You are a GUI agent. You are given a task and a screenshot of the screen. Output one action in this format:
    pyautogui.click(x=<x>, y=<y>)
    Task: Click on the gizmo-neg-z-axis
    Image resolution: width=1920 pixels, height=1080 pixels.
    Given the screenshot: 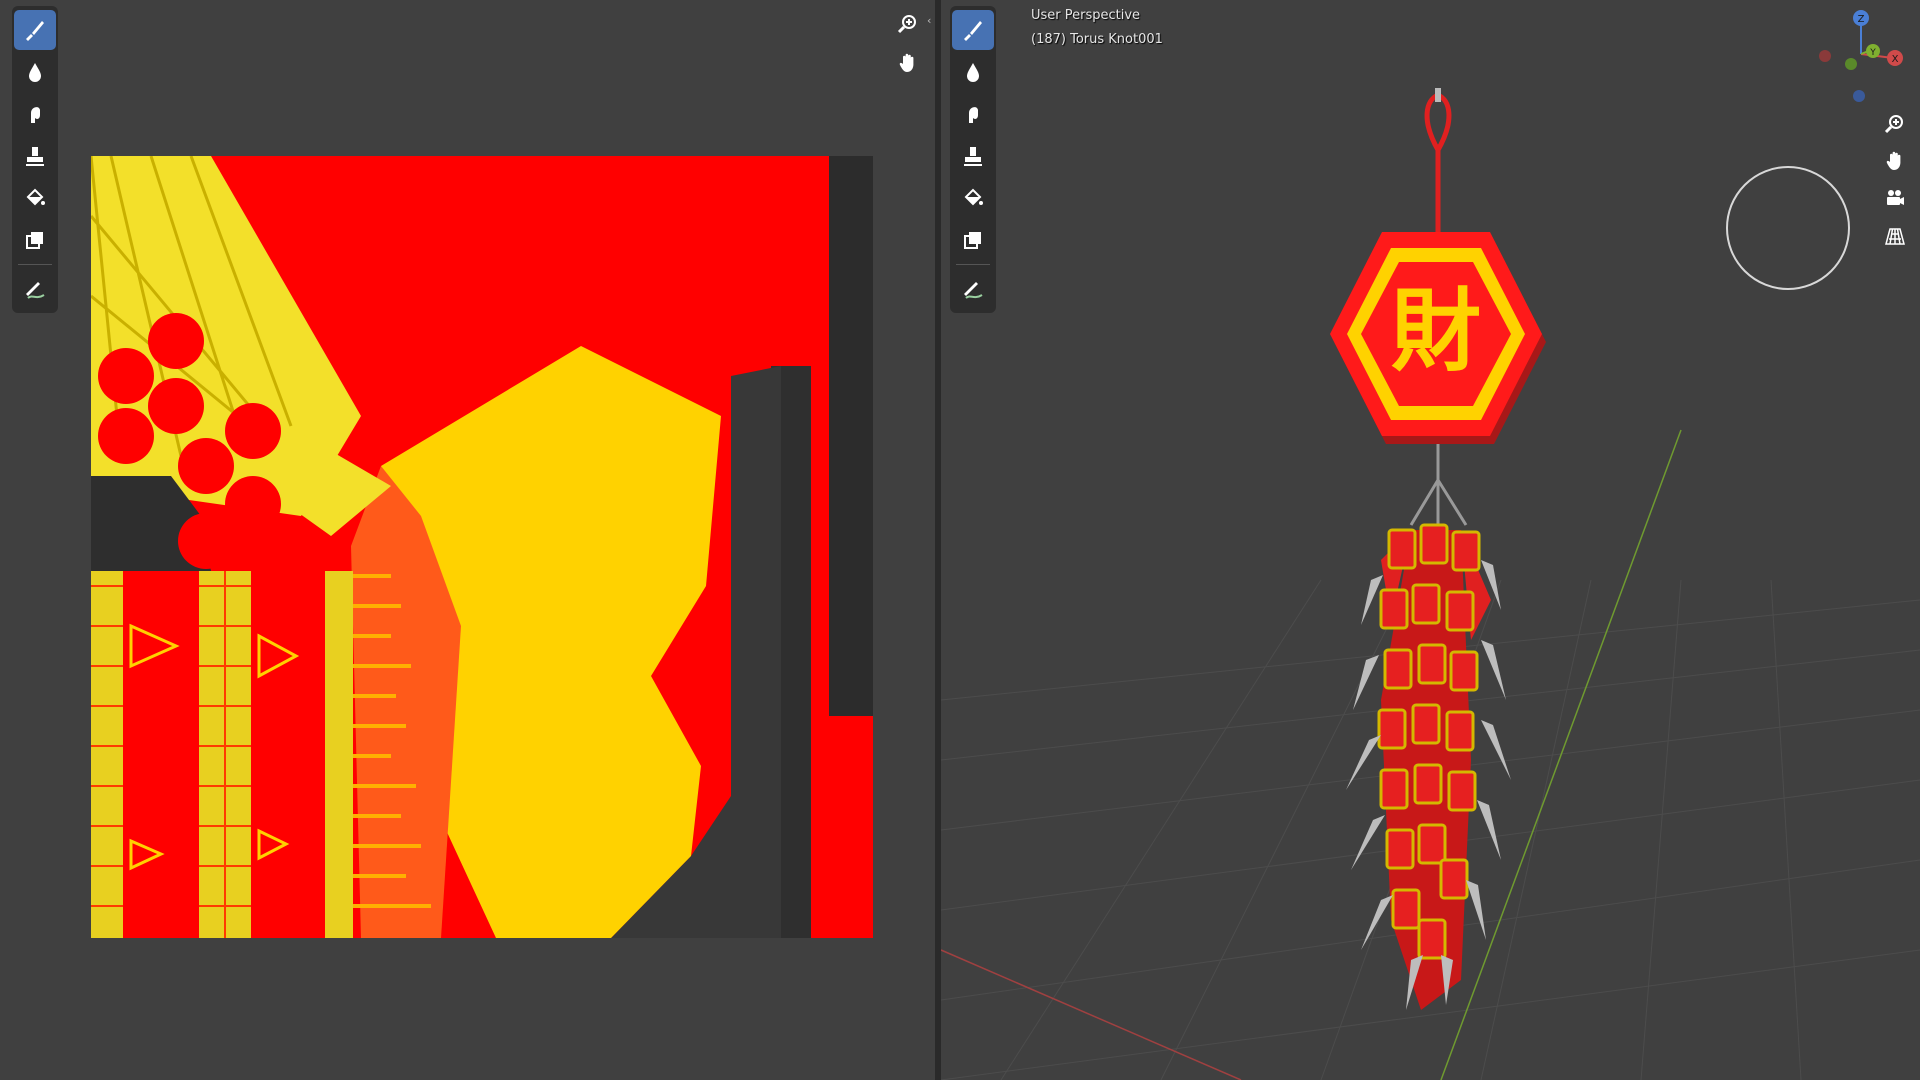 What is the action you would take?
    pyautogui.click(x=1859, y=96)
    